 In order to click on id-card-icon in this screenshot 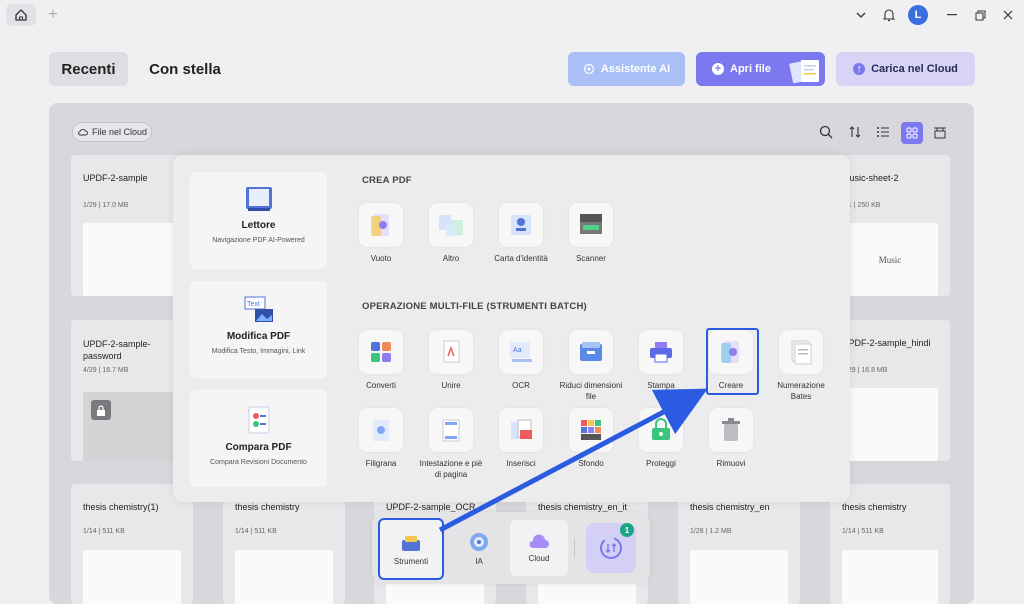, I will do `click(521, 225)`.